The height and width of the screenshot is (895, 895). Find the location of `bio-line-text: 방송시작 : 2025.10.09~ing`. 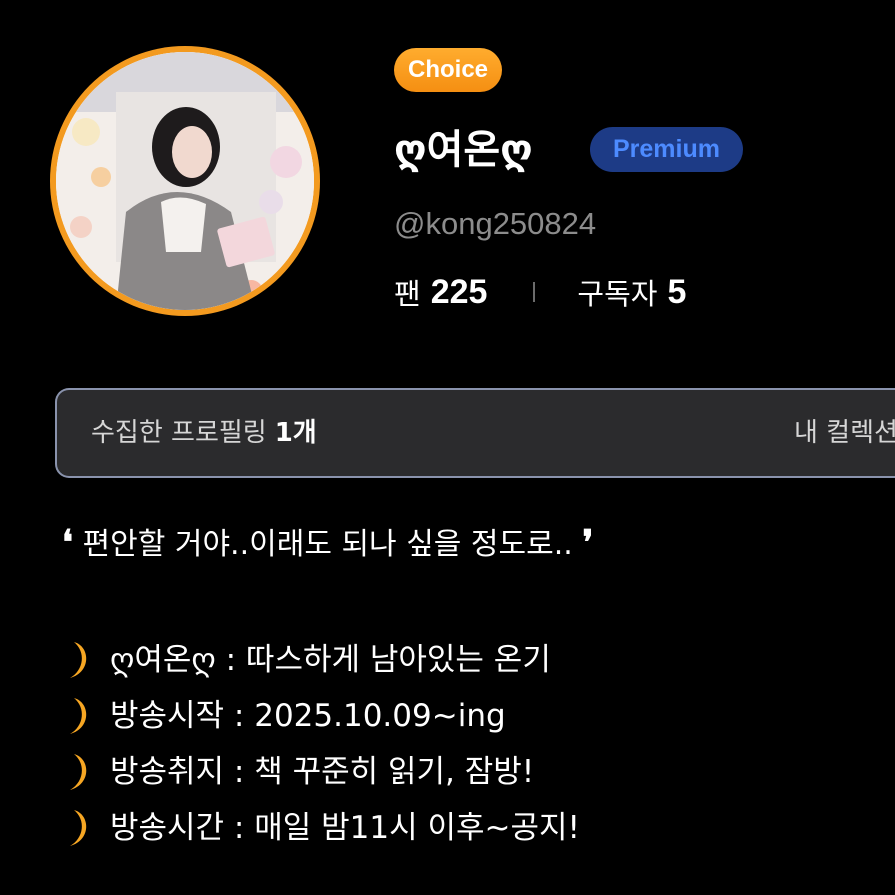

bio-line-text: 방송시작 : 2025.10.09~ing is located at coordinates (308, 716).